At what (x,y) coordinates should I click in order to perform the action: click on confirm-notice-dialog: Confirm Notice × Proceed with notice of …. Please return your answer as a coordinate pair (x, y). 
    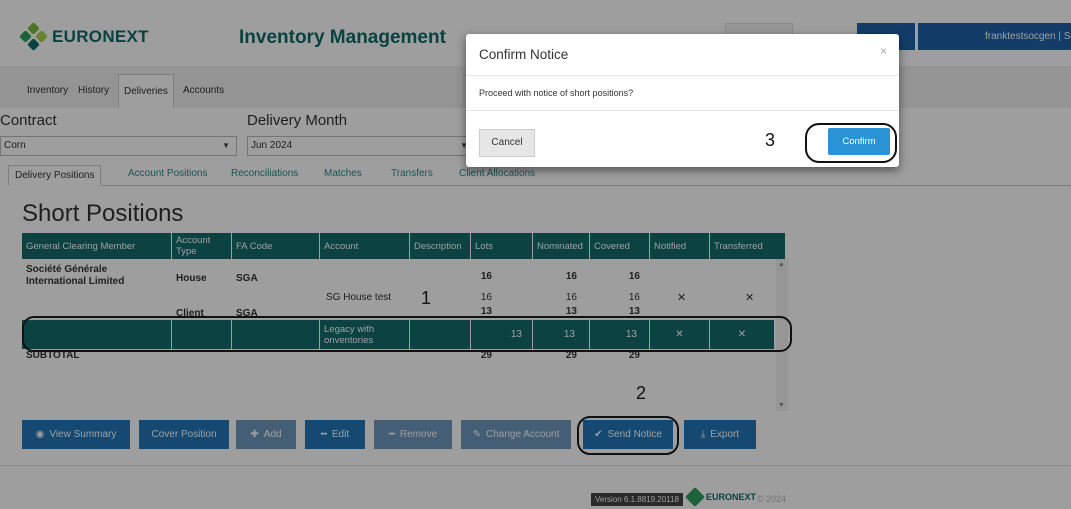
    Looking at the image, I should click on (682, 100).